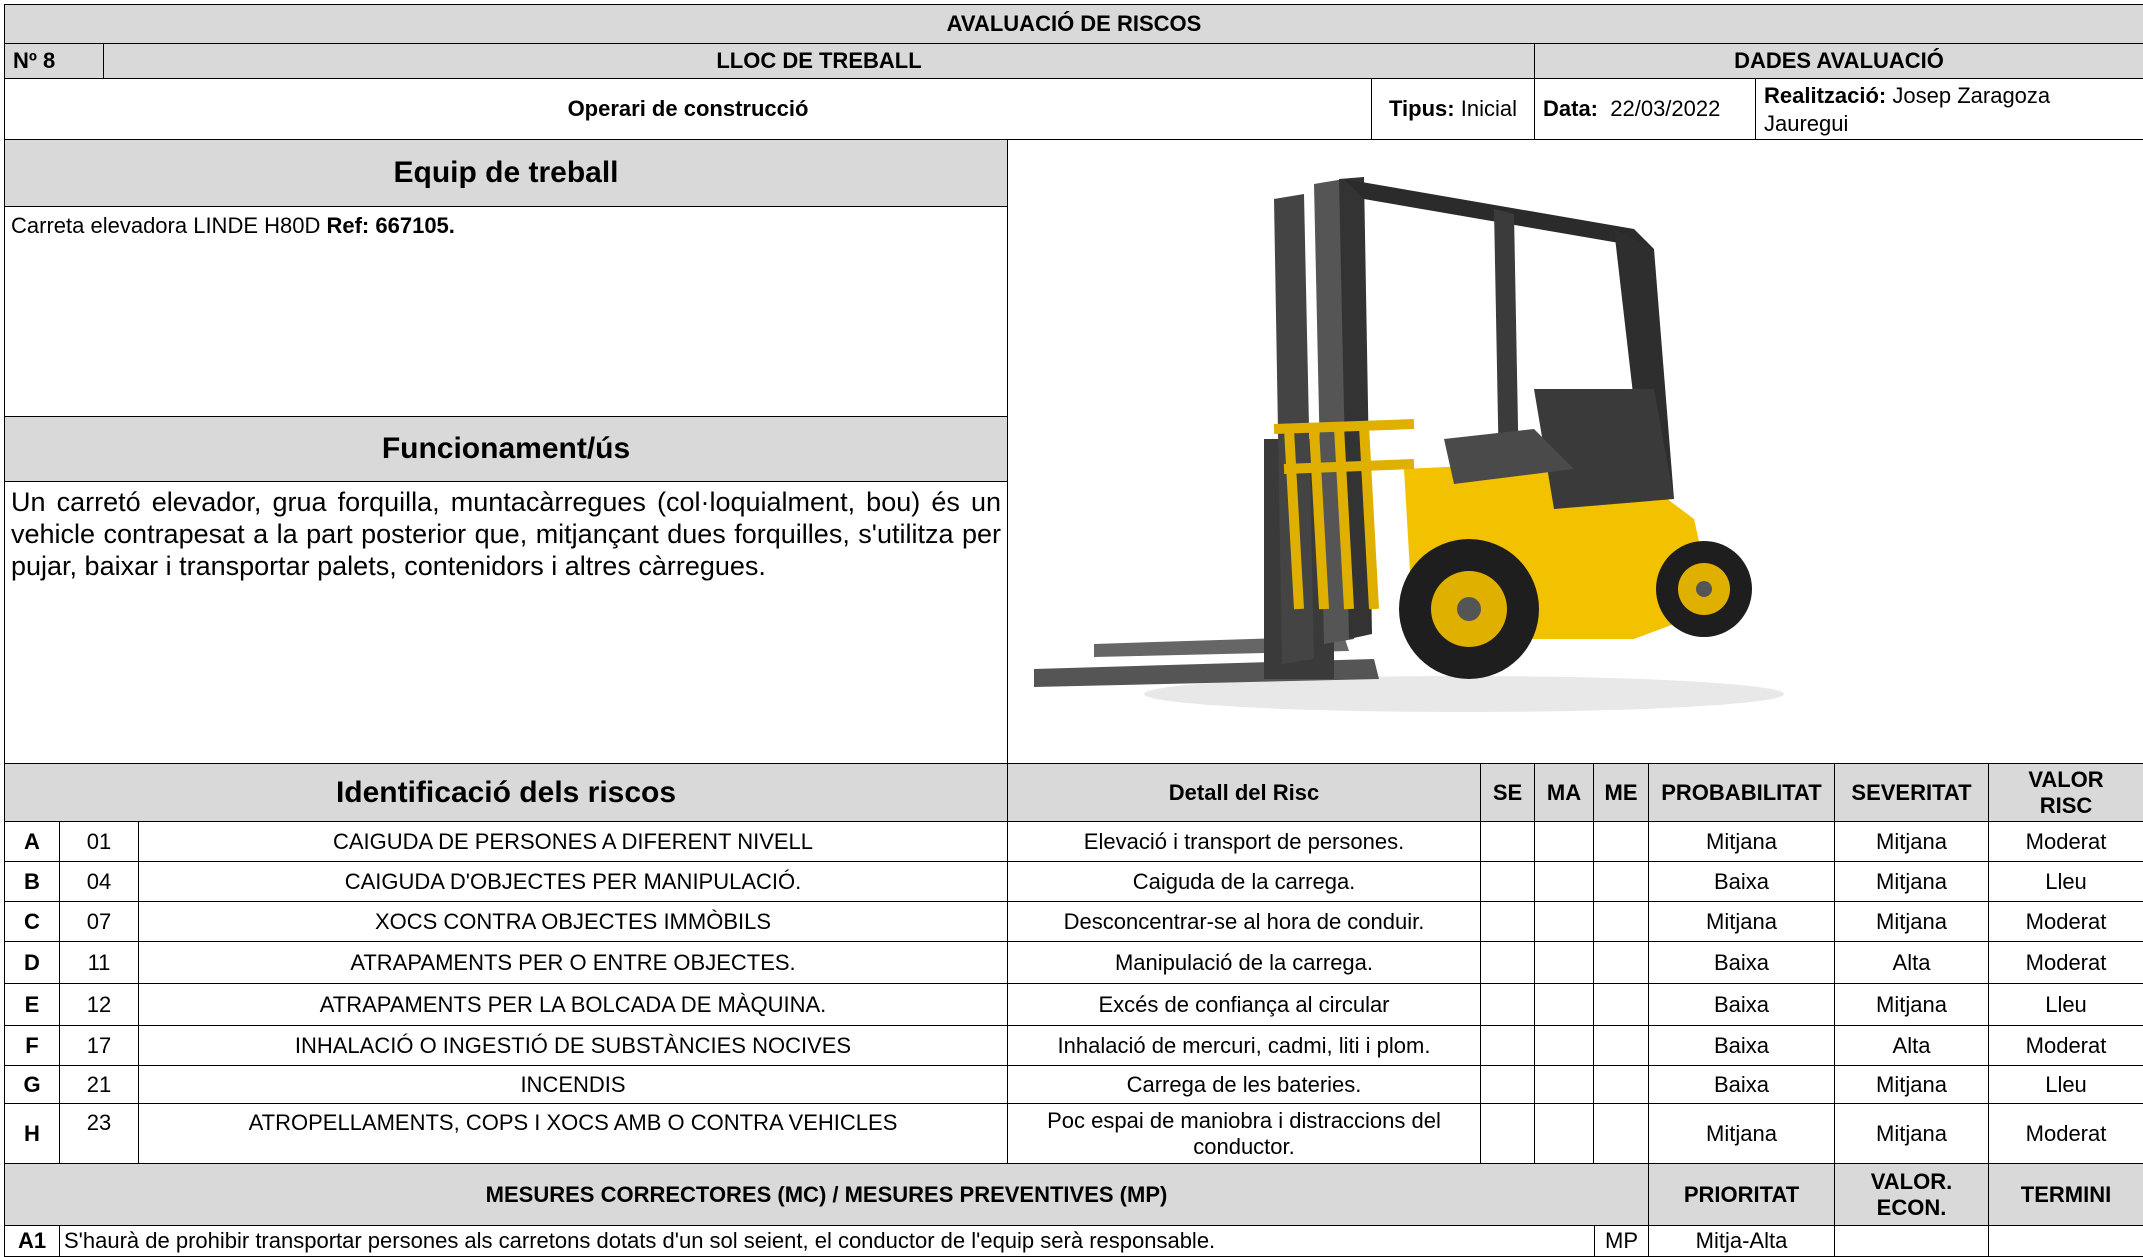 This screenshot has height=1257, width=2143. I want to click on risk-row-c-detail: Desconcentrar-se al hora de conduir., so click(1244, 921).